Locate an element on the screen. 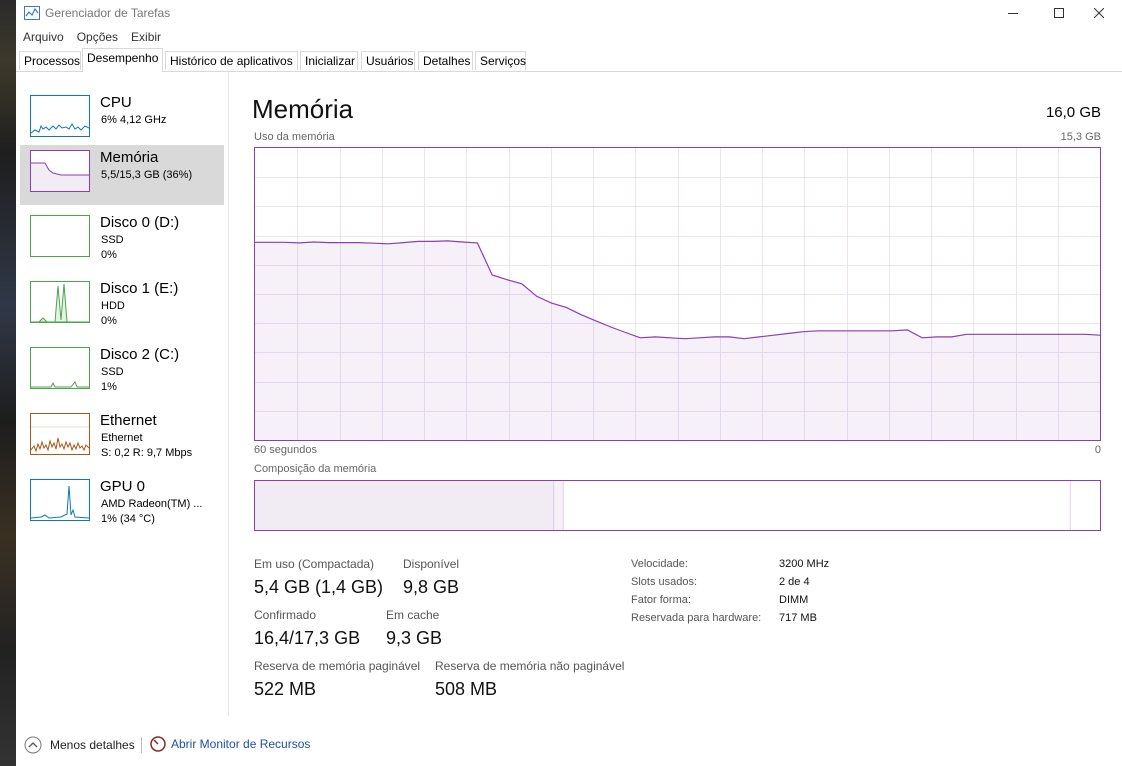 This screenshot has height=766, width=1122. paged-pool-value: 522 MB is located at coordinates (285, 689).